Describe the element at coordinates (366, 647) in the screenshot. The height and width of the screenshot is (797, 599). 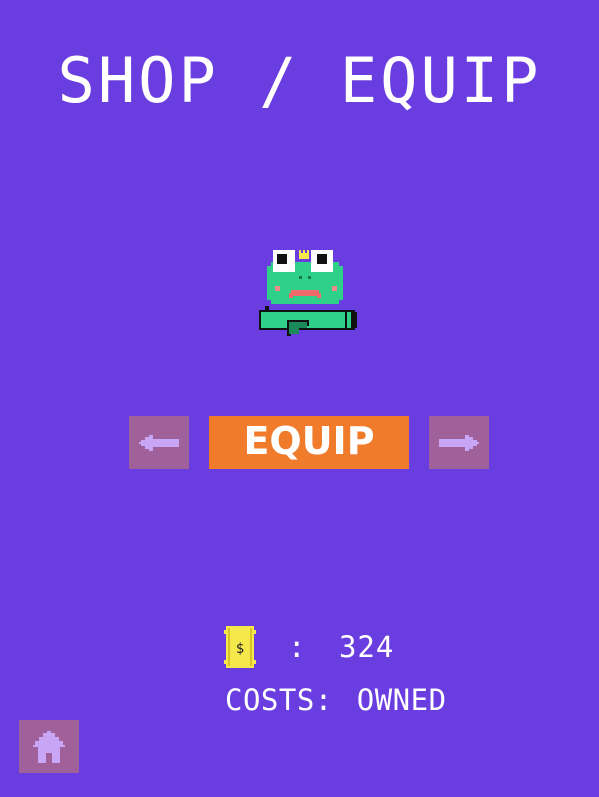
I see `currency-value: 324` at that location.